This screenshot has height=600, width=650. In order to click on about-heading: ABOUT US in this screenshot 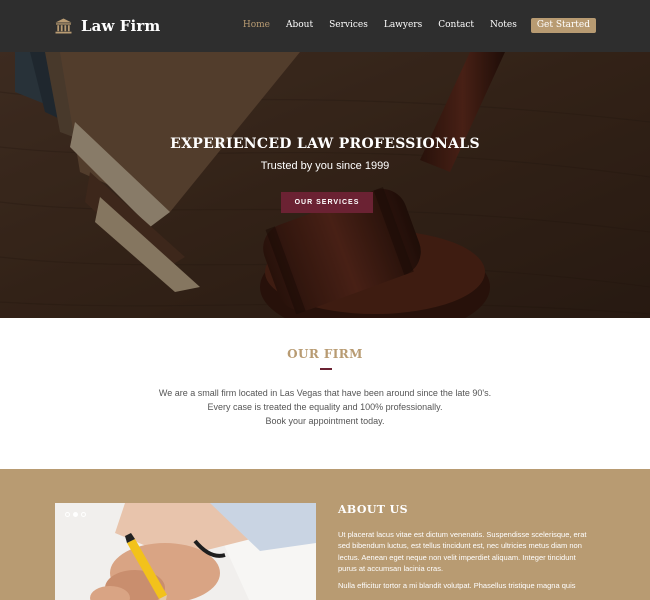, I will do `click(373, 509)`.